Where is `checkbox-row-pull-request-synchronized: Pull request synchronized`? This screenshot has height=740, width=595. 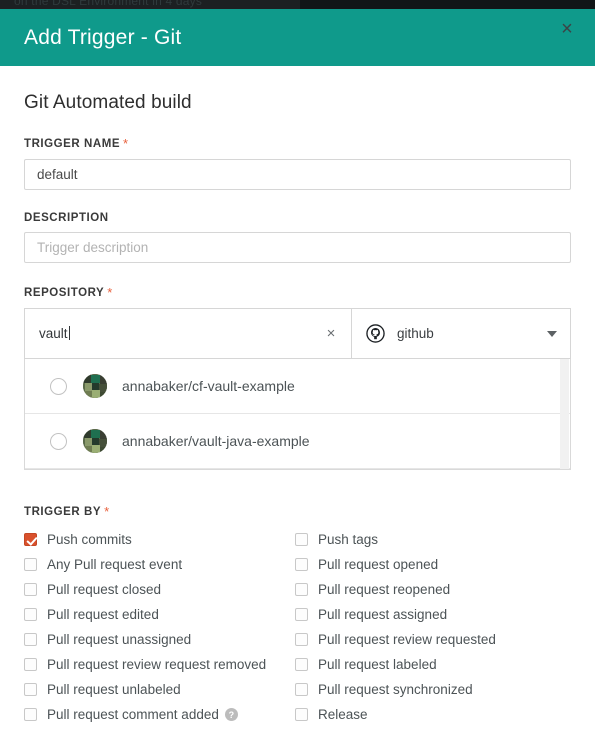 checkbox-row-pull-request-synchronized: Pull request synchronized is located at coordinates (430, 689).